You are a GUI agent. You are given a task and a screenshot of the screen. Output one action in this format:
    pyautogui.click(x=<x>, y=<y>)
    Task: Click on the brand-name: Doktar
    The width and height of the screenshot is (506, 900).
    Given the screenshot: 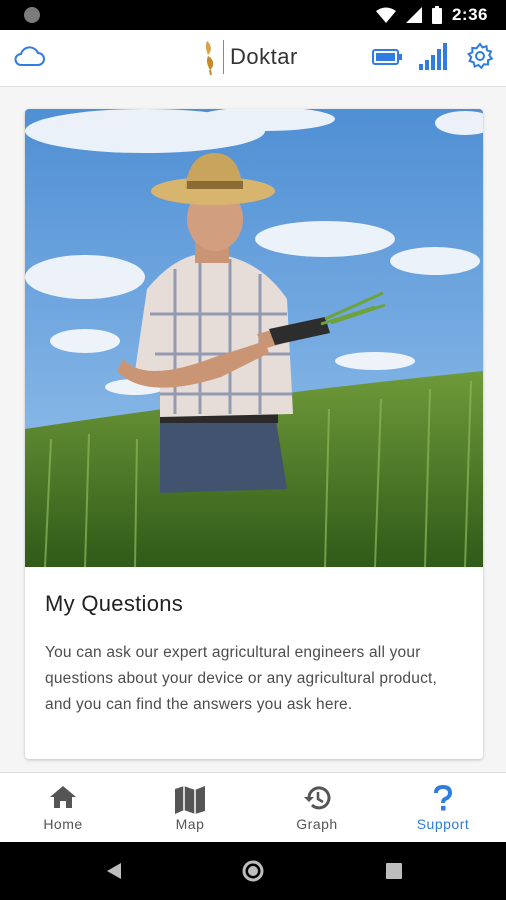 What is the action you would take?
    pyautogui.click(x=264, y=56)
    